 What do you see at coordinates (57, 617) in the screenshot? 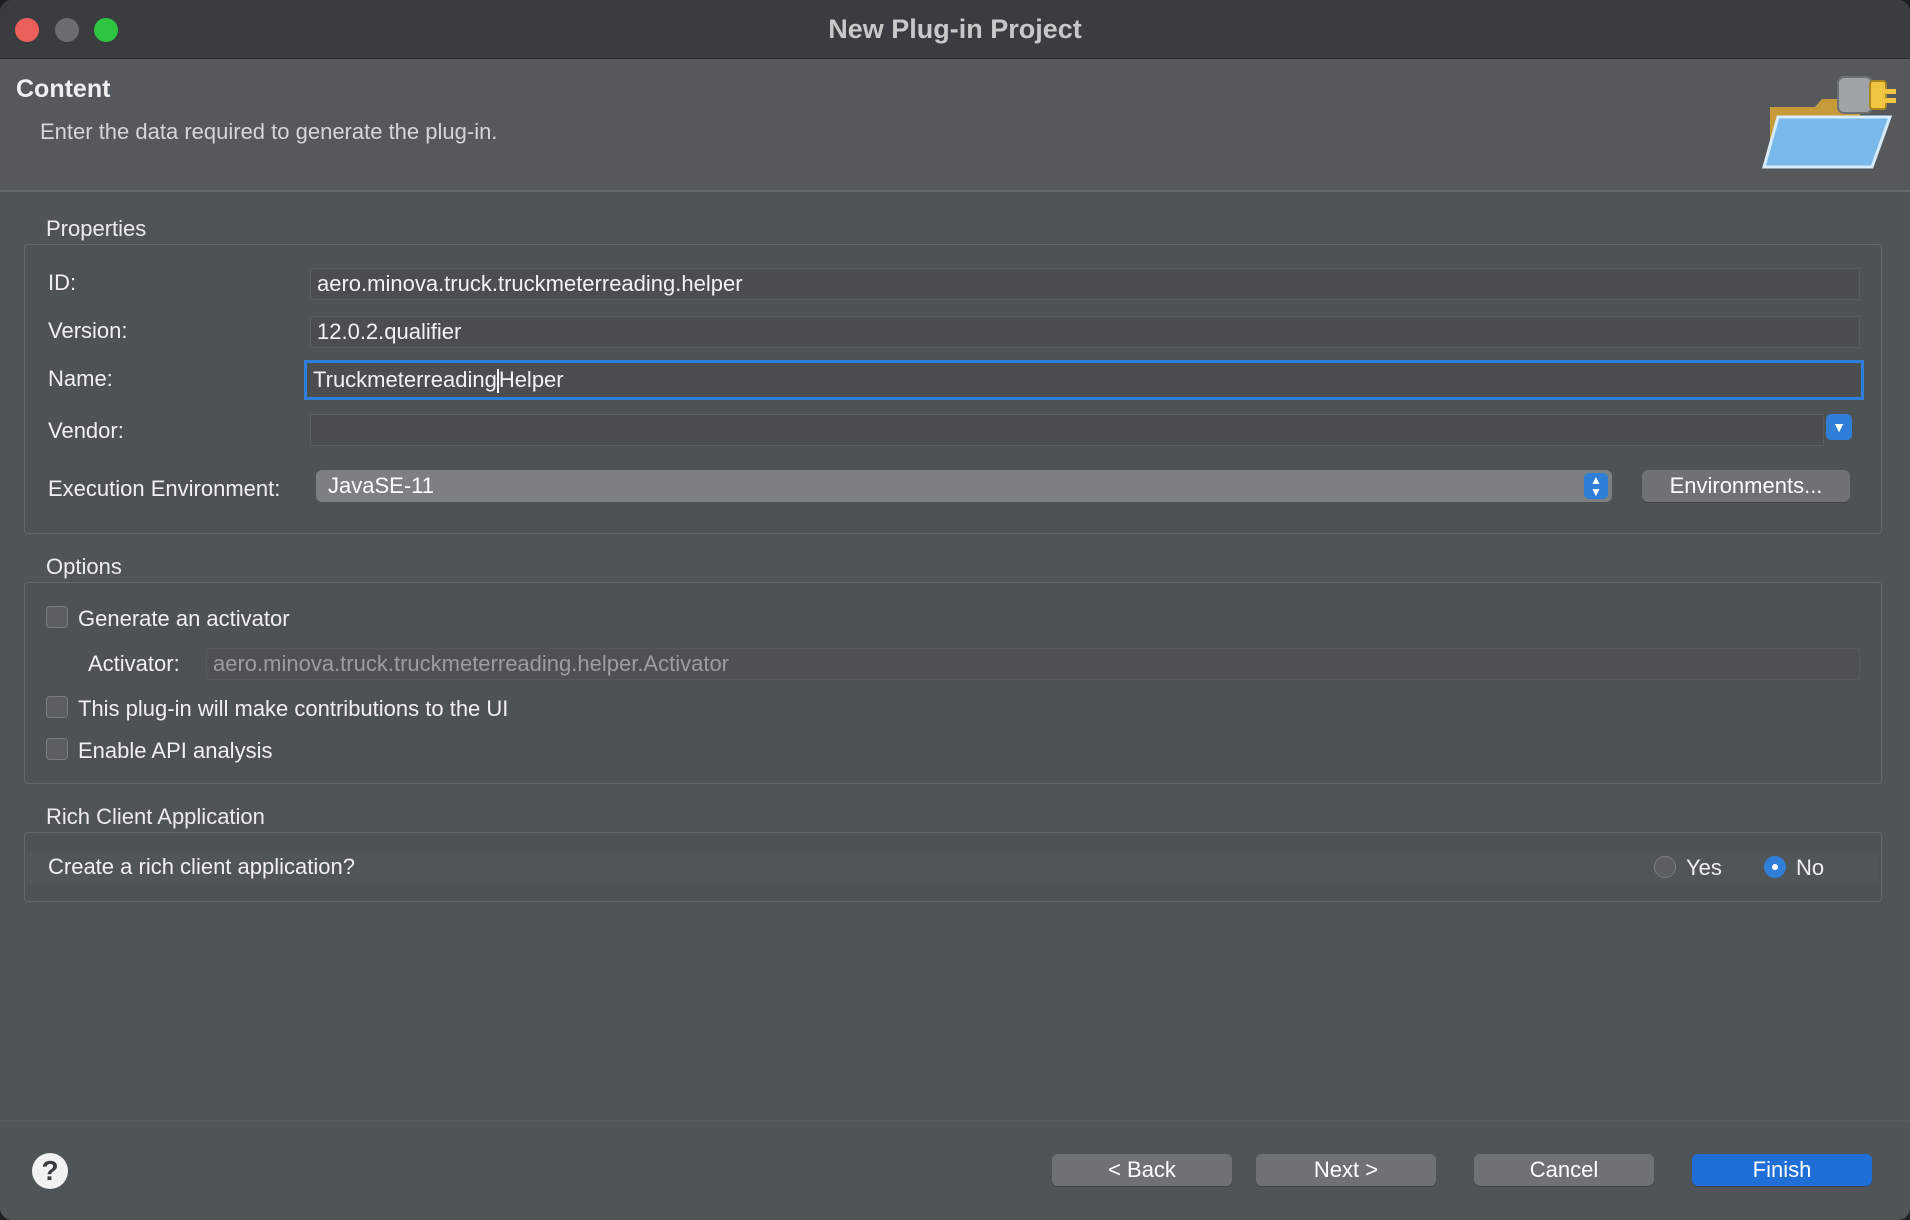
I see `generate-activator-checkbox` at bounding box center [57, 617].